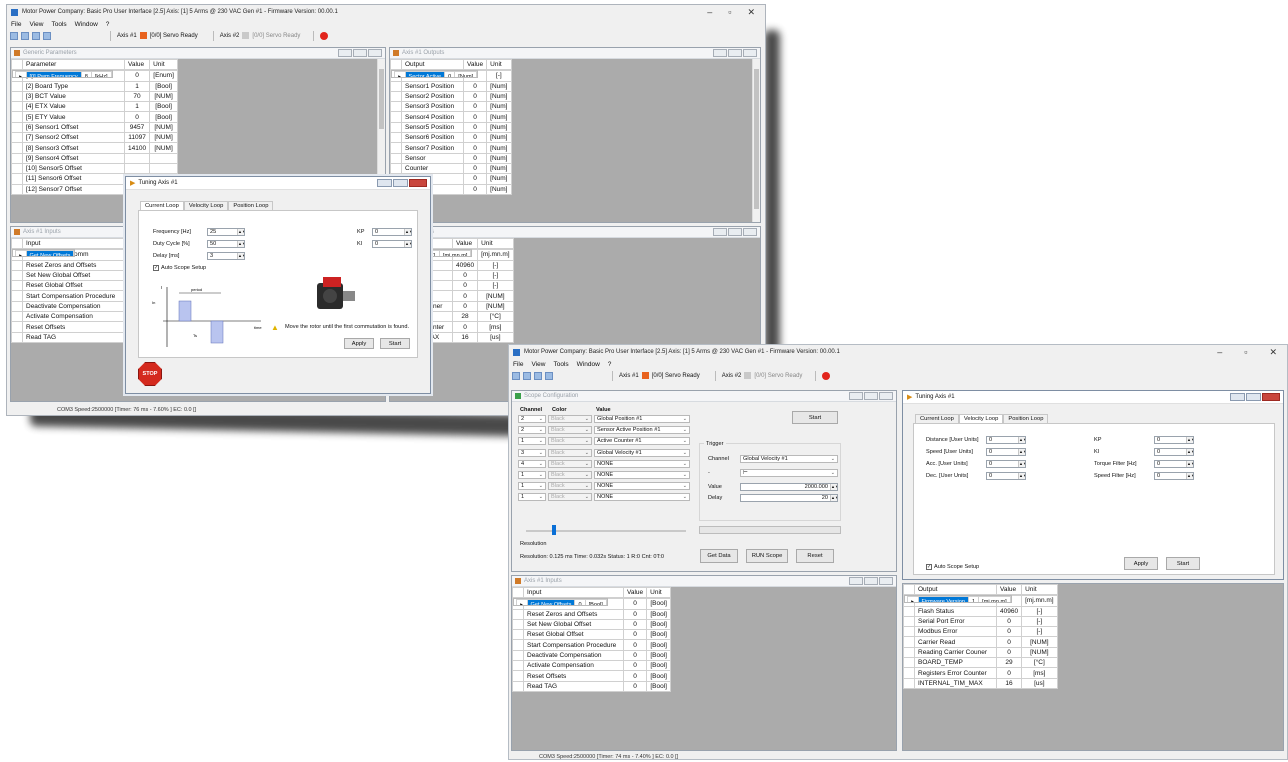  I want to click on table-row: [10] Sensor5 Offset, so click(95, 168).